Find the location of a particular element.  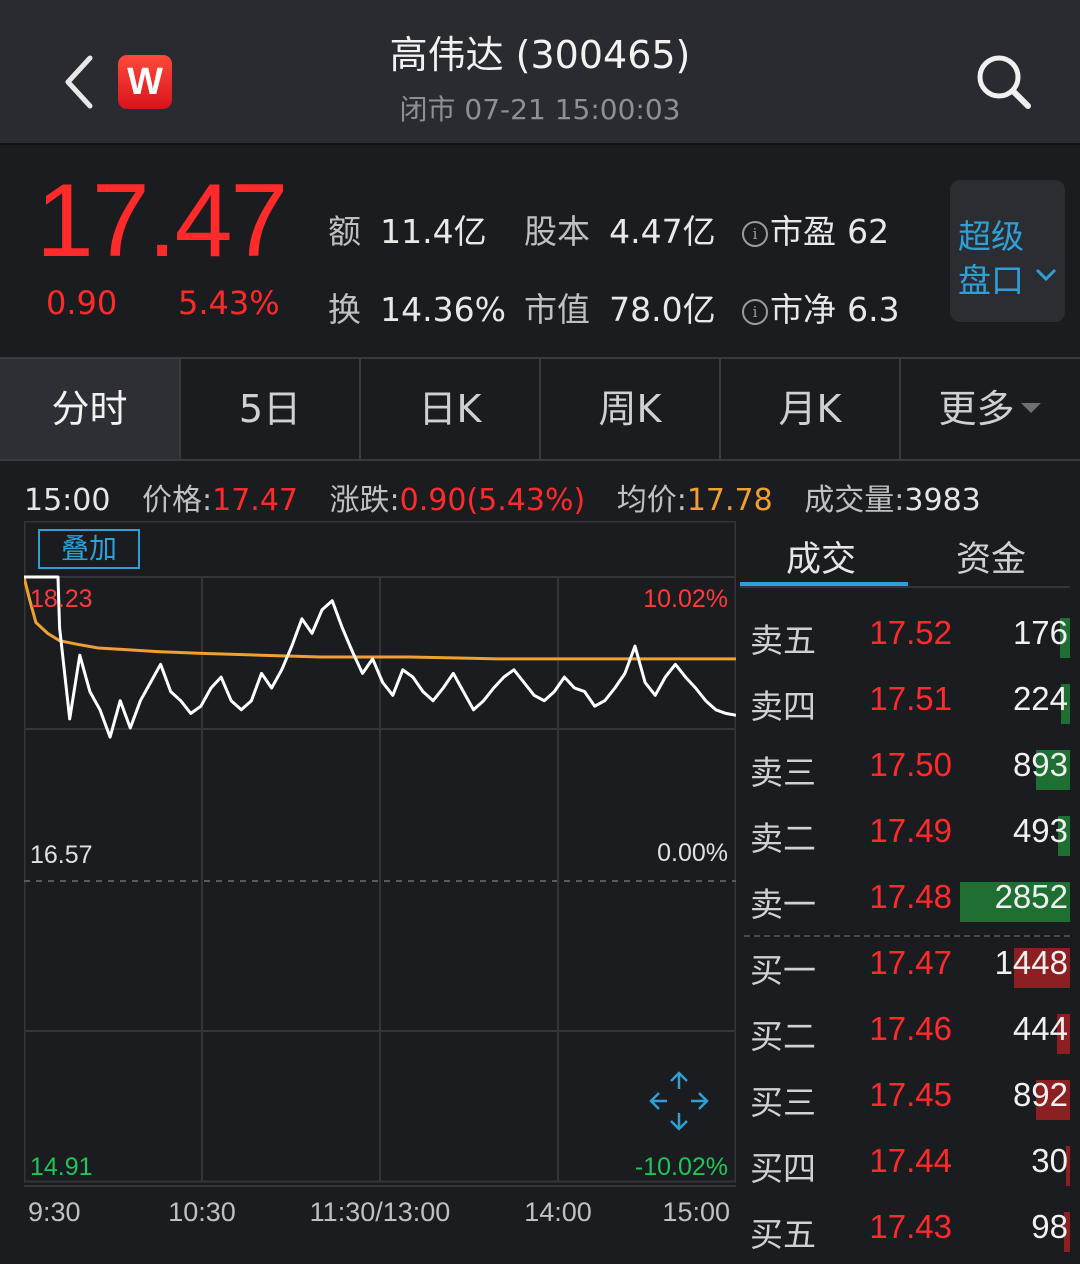

last-price: 17.47 is located at coordinates (162, 221).